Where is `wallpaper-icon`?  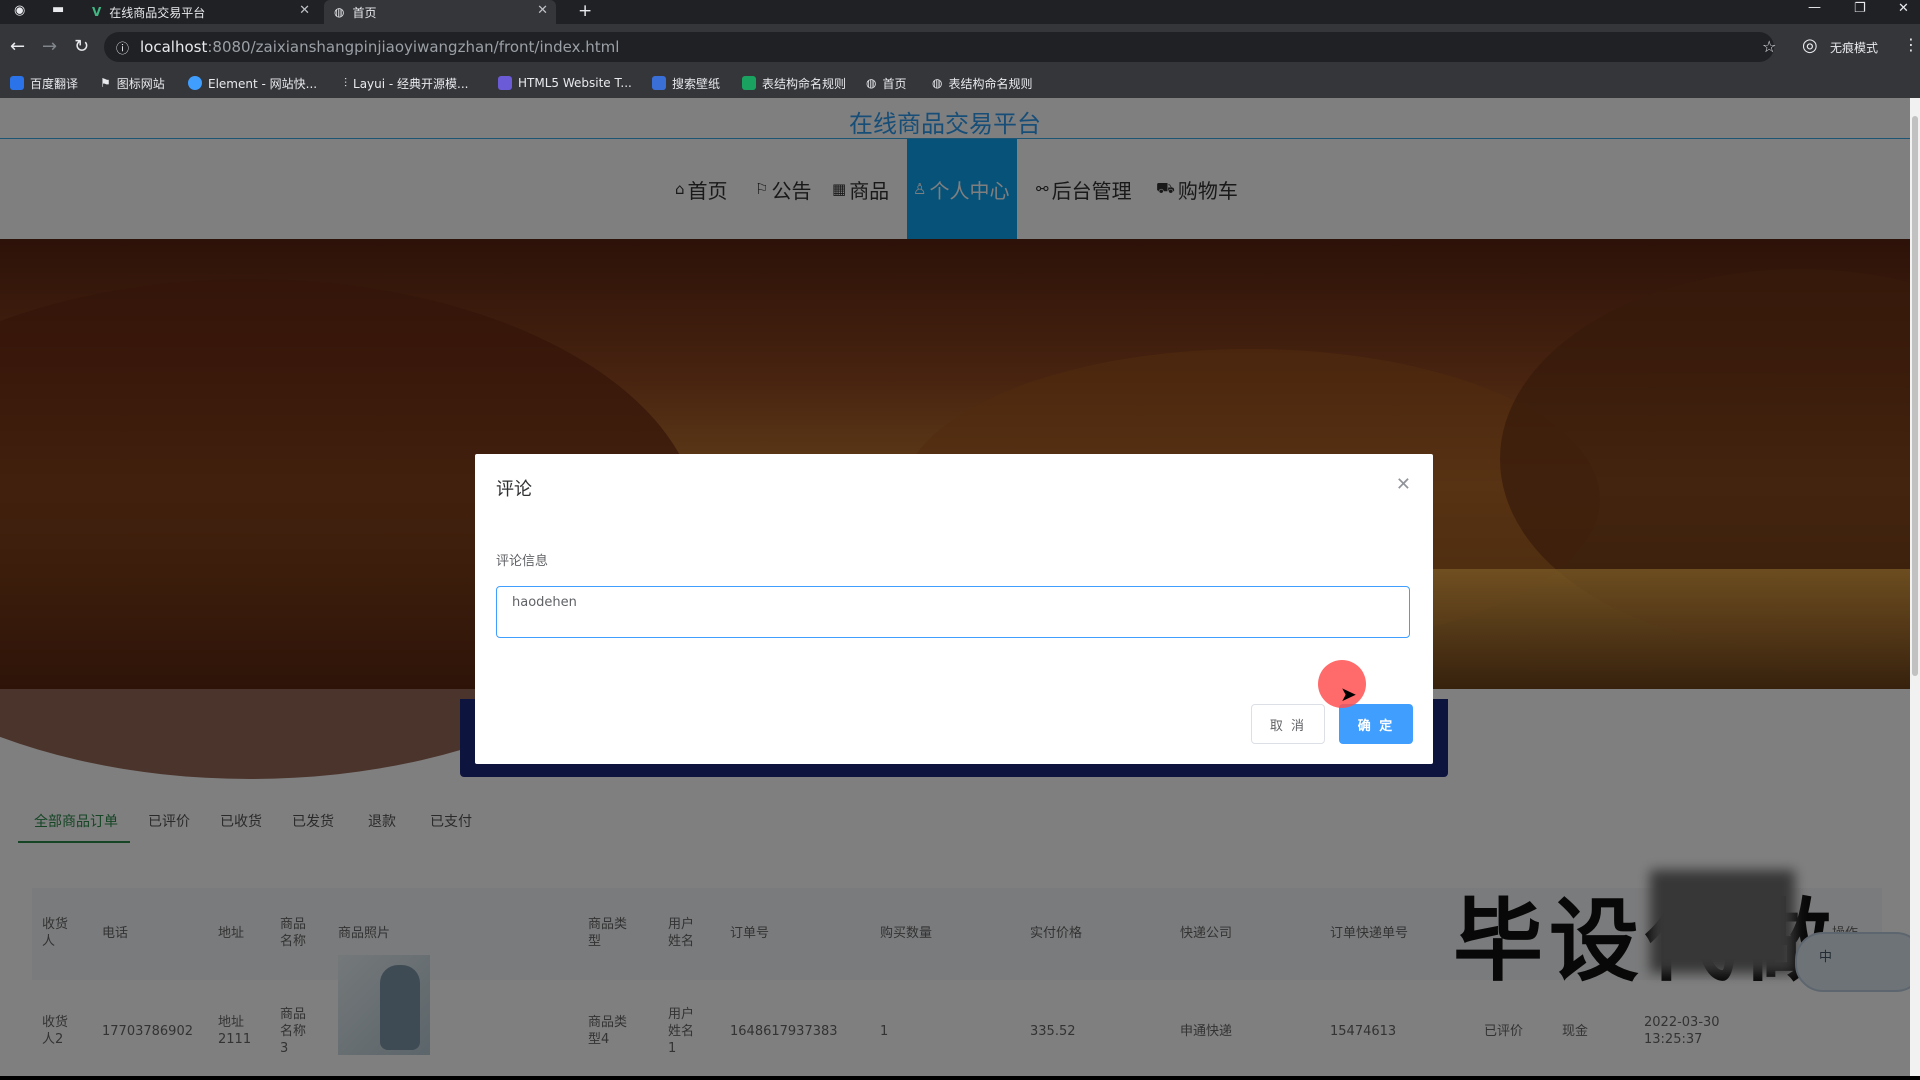 wallpaper-icon is located at coordinates (659, 83).